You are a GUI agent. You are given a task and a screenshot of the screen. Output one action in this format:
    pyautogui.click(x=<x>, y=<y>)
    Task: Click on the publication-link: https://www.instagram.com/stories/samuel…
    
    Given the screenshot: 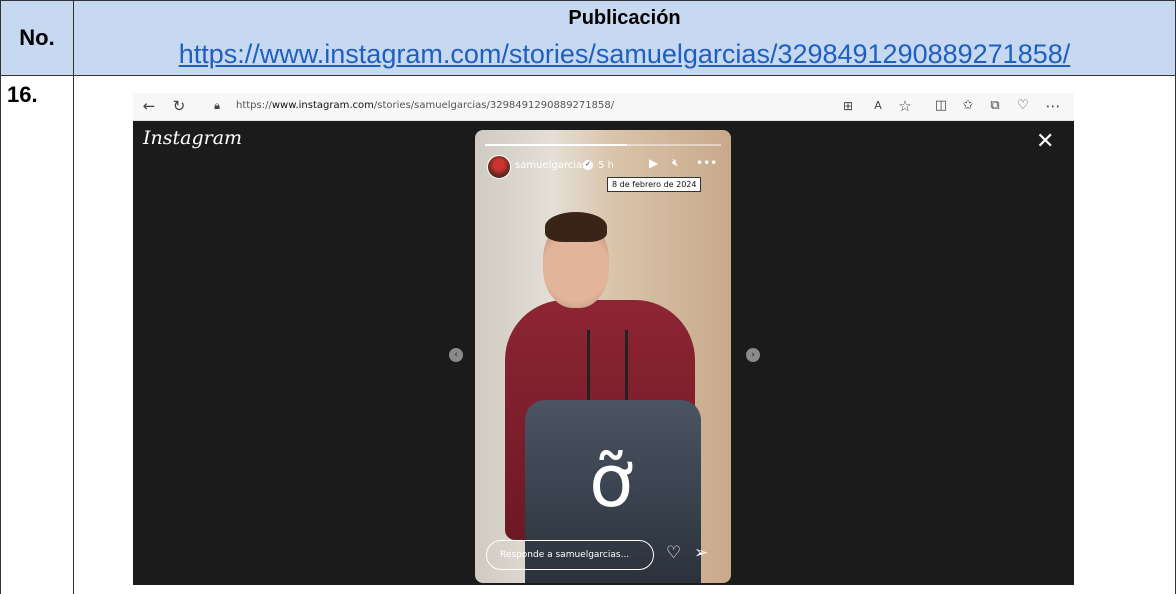 What is the action you would take?
    pyautogui.click(x=624, y=54)
    